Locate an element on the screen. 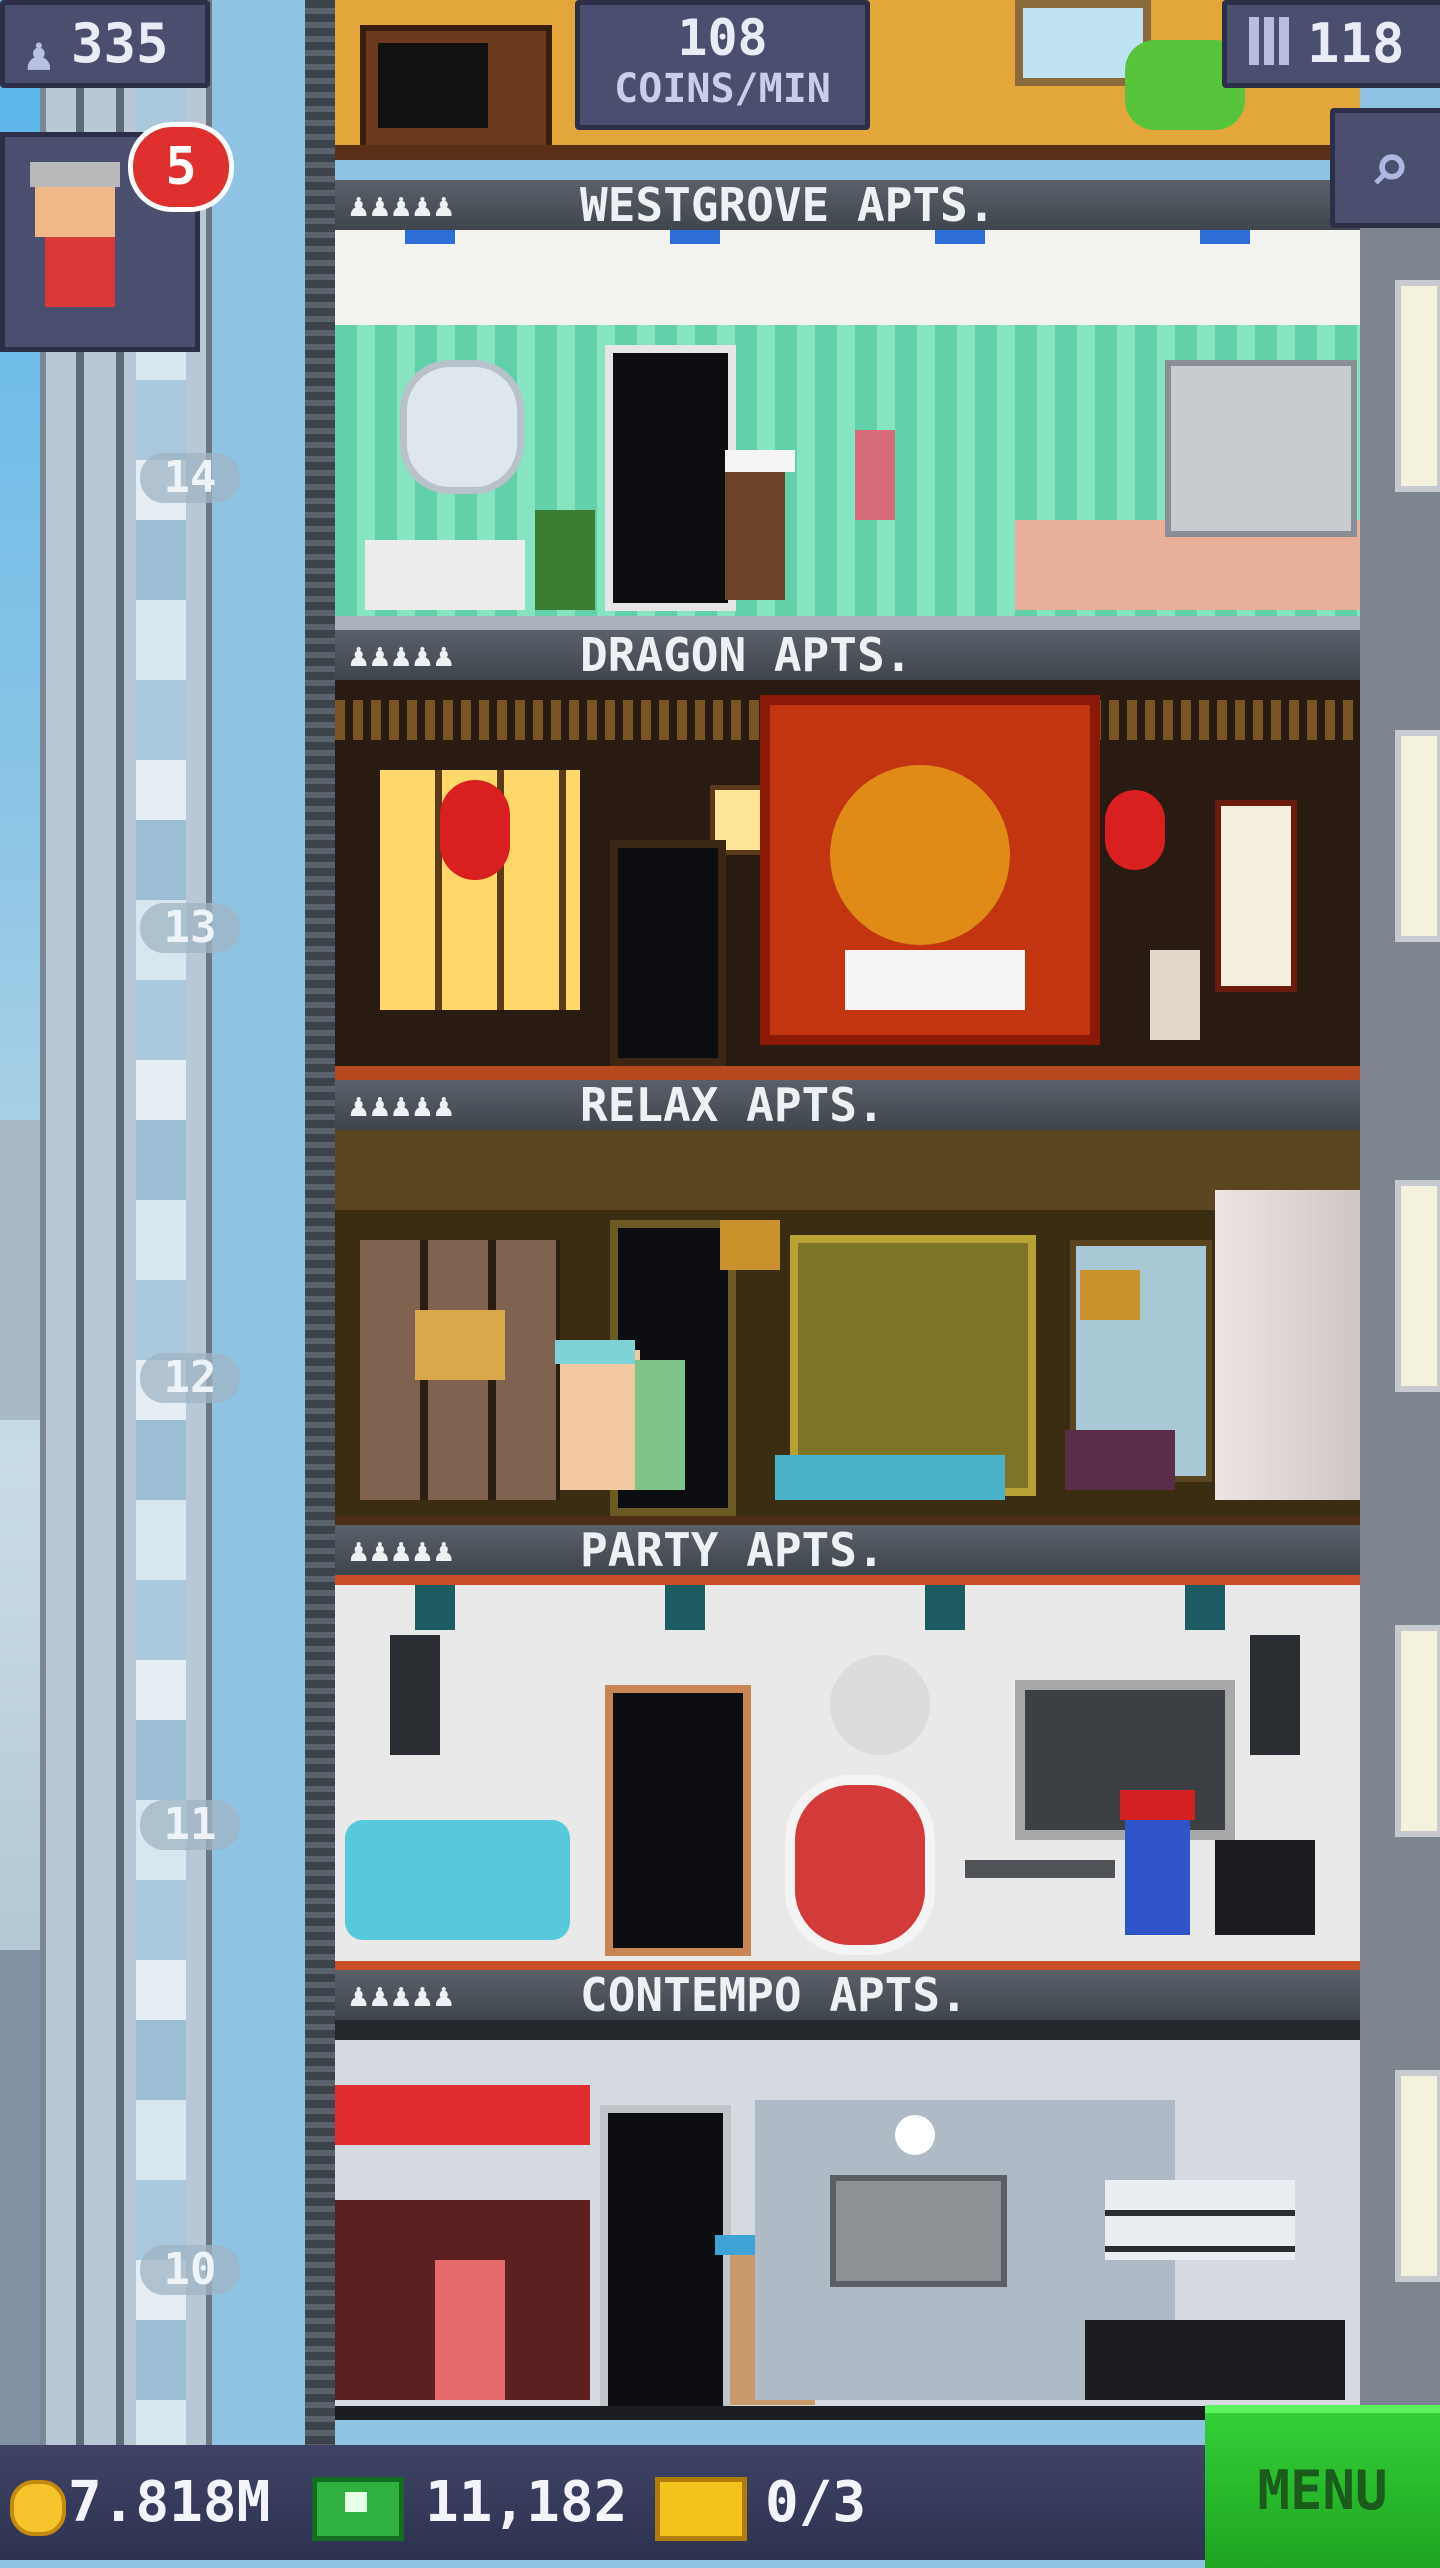 Image resolution: width=1440 pixels, height=2568 pixels. curtain is located at coordinates (1287, 1345).